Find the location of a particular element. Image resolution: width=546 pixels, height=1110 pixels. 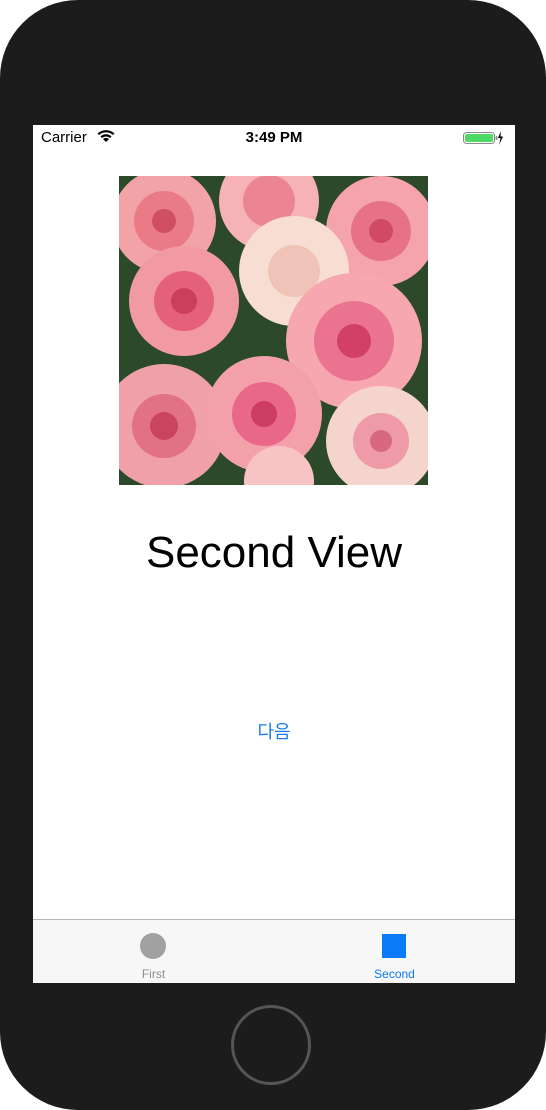

tab-first: First is located at coordinates (153, 951).